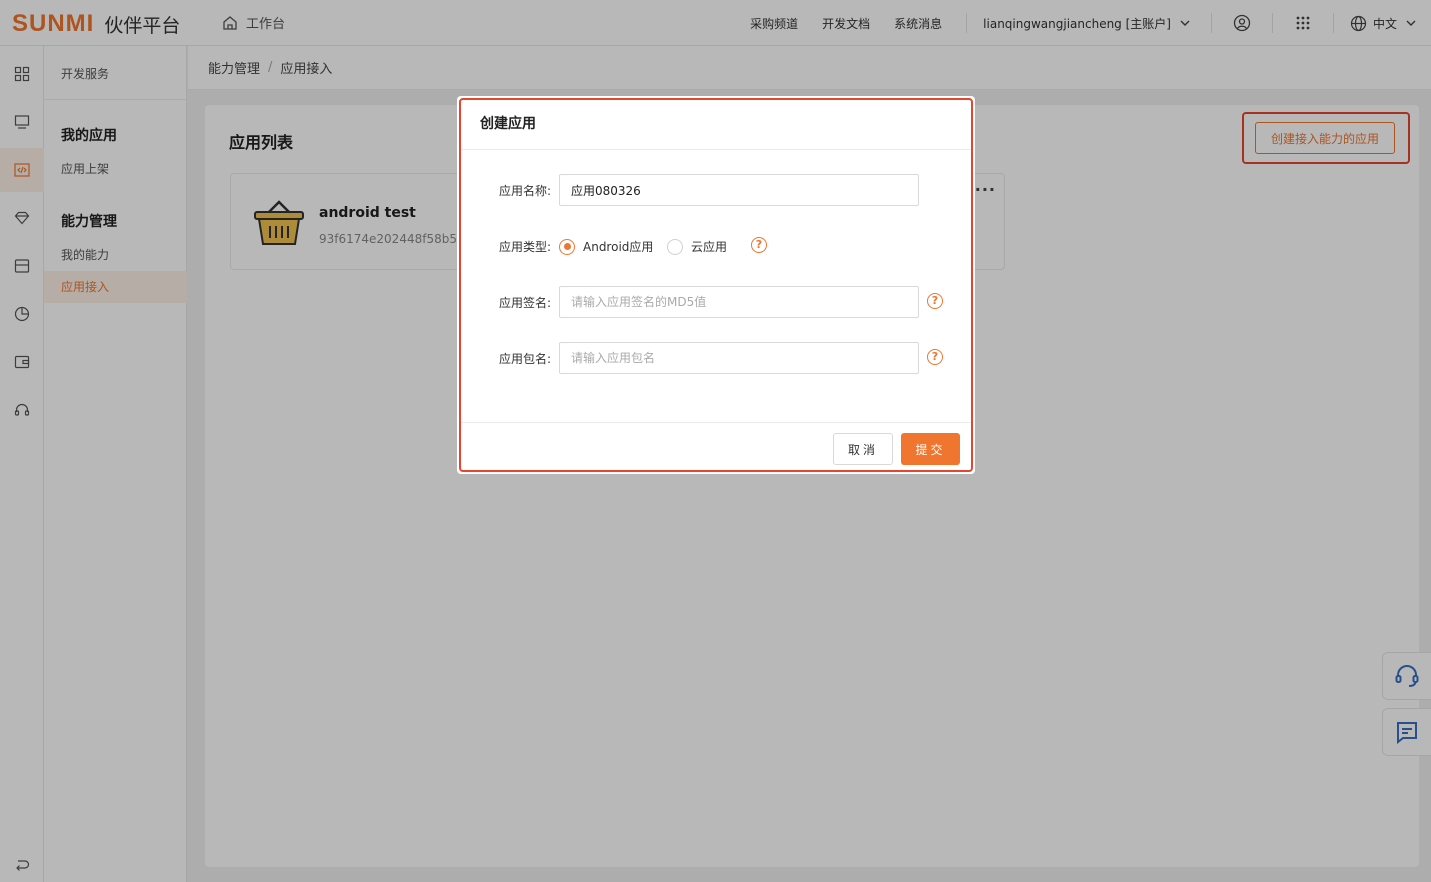 Image resolution: width=1431 pixels, height=882 pixels. I want to click on signature-help-icon: ?, so click(935, 301).